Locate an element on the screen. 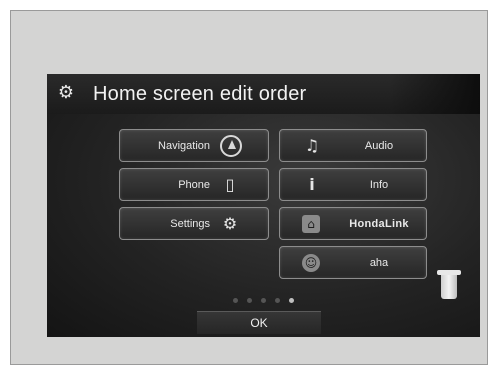 This screenshot has width=502, height=379. tile-label: HondaLink is located at coordinates (379, 224).